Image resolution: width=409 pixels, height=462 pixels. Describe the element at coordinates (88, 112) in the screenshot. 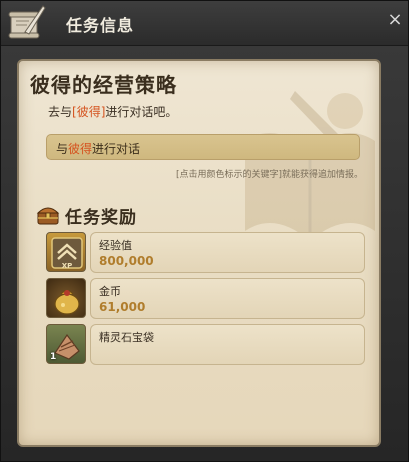

I see `keyword-link-peter: [彼得]` at that location.